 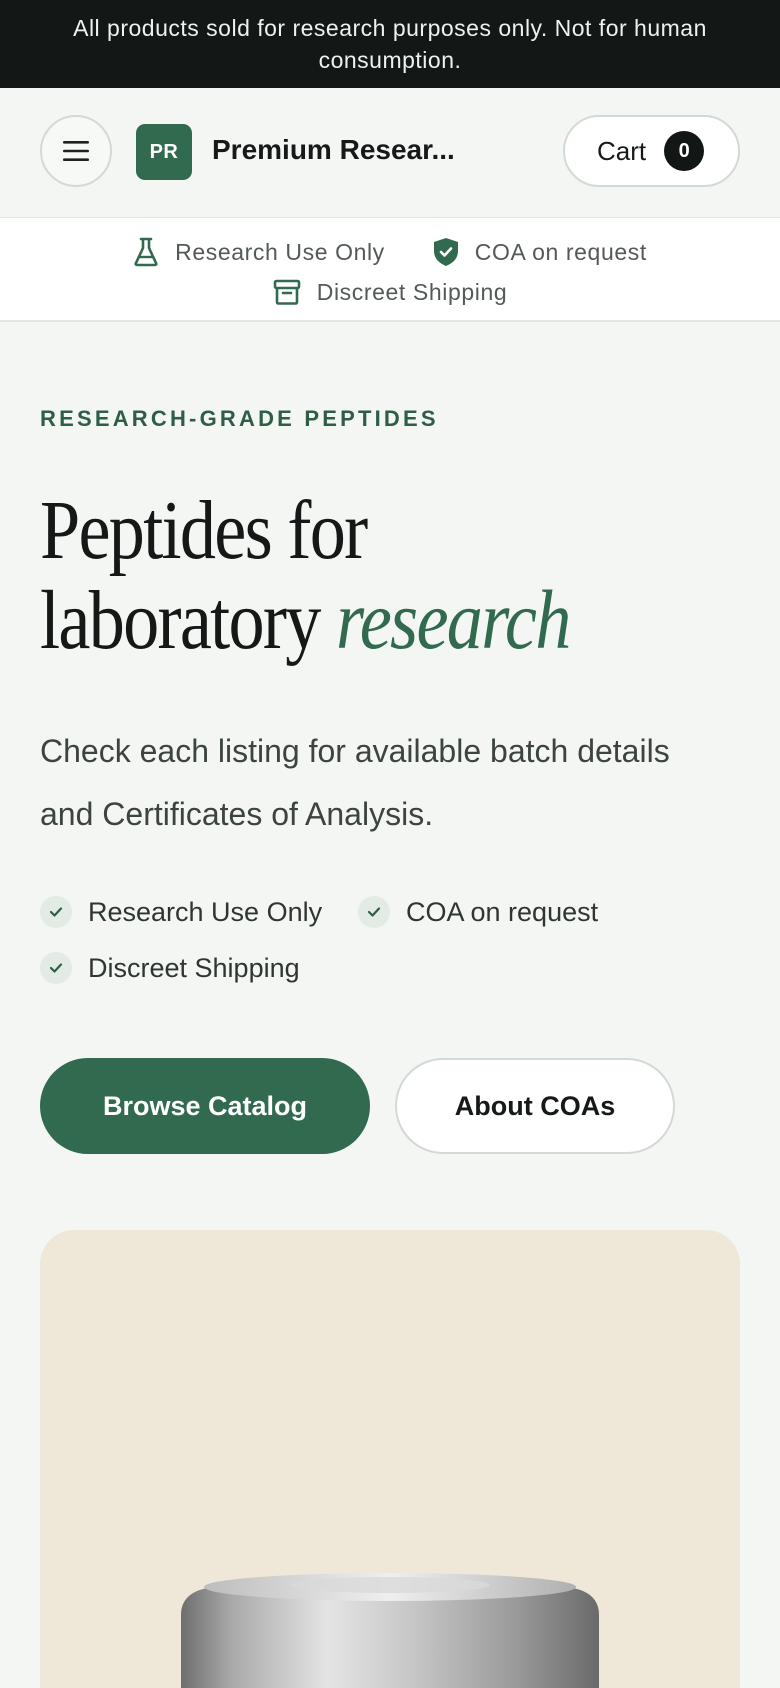 What do you see at coordinates (239, 418) in the screenshot?
I see `hero-eyebrow: RESEARCH-GRADE PEPTIDES` at bounding box center [239, 418].